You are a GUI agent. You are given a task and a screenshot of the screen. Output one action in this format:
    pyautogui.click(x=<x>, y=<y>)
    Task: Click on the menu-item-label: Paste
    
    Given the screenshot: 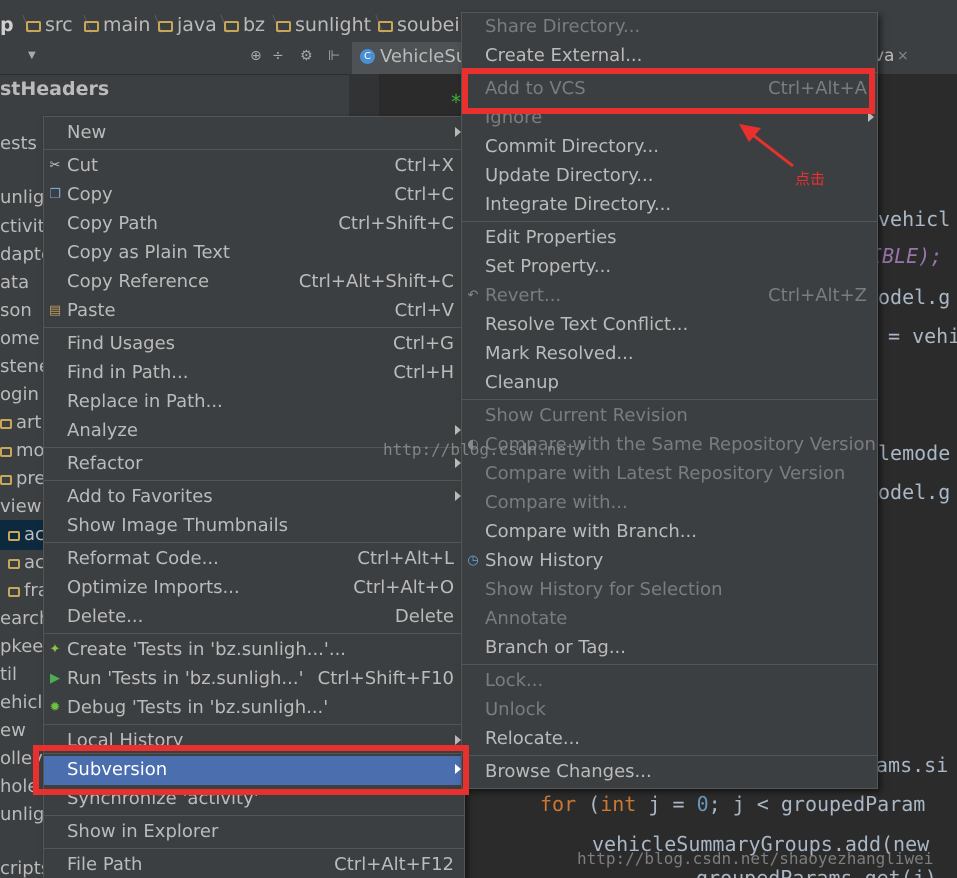 What is the action you would take?
    pyautogui.click(x=91, y=310)
    